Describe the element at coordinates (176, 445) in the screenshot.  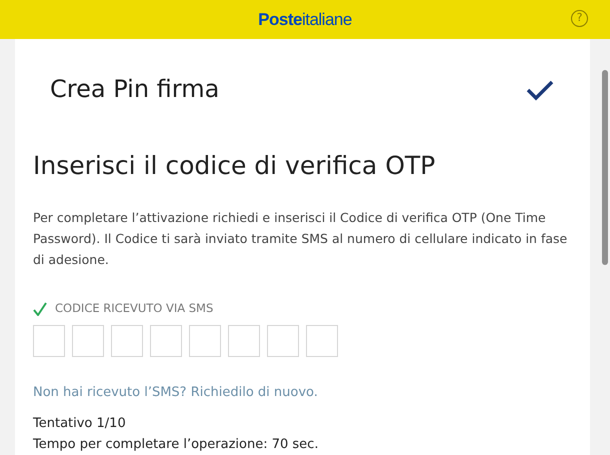
I see `time-text: Tempo per completare l’operazione: 70 sec.` at that location.